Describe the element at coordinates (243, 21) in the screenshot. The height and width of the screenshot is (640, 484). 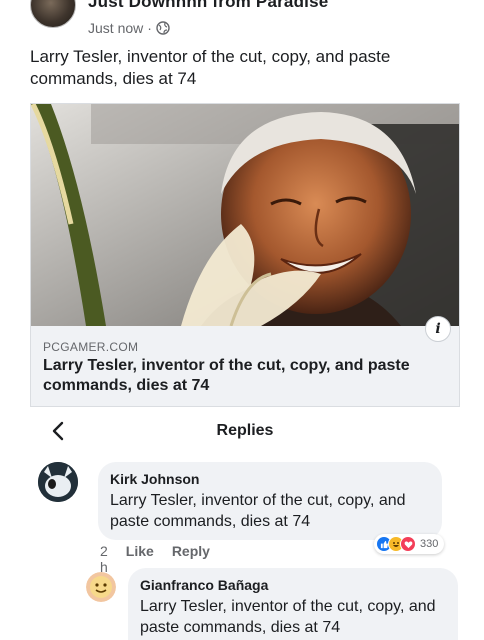
I see `post-header: Just Downnnn from Paradise Just now ·` at that location.